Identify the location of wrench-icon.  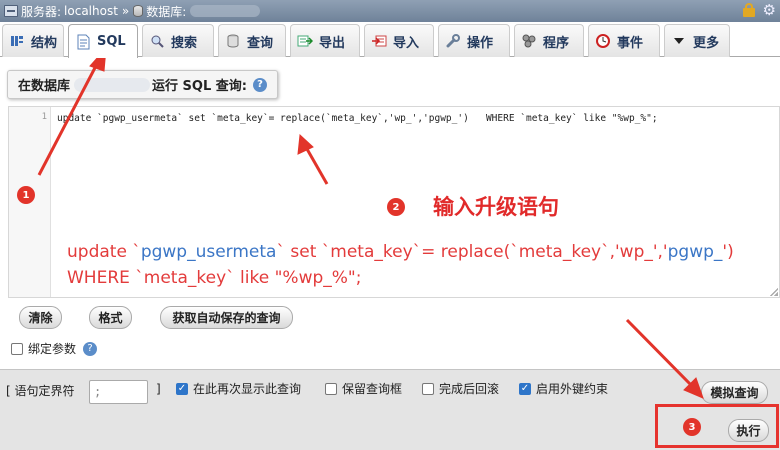
(453, 41).